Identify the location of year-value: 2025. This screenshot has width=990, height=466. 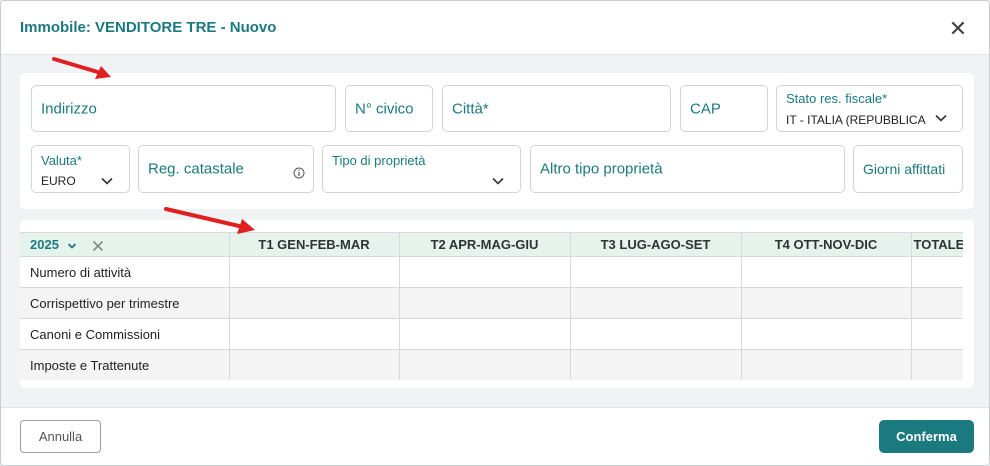
(44, 244).